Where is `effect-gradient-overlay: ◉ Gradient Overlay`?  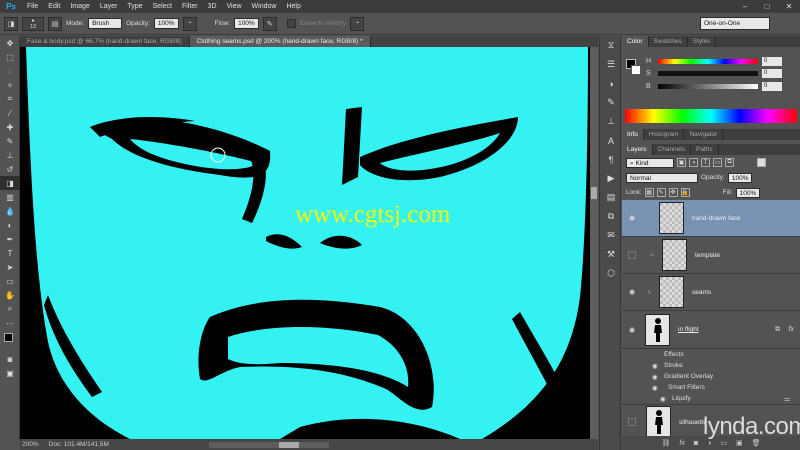 effect-gradient-overlay: ◉ Gradient Overlay is located at coordinates (711, 376).